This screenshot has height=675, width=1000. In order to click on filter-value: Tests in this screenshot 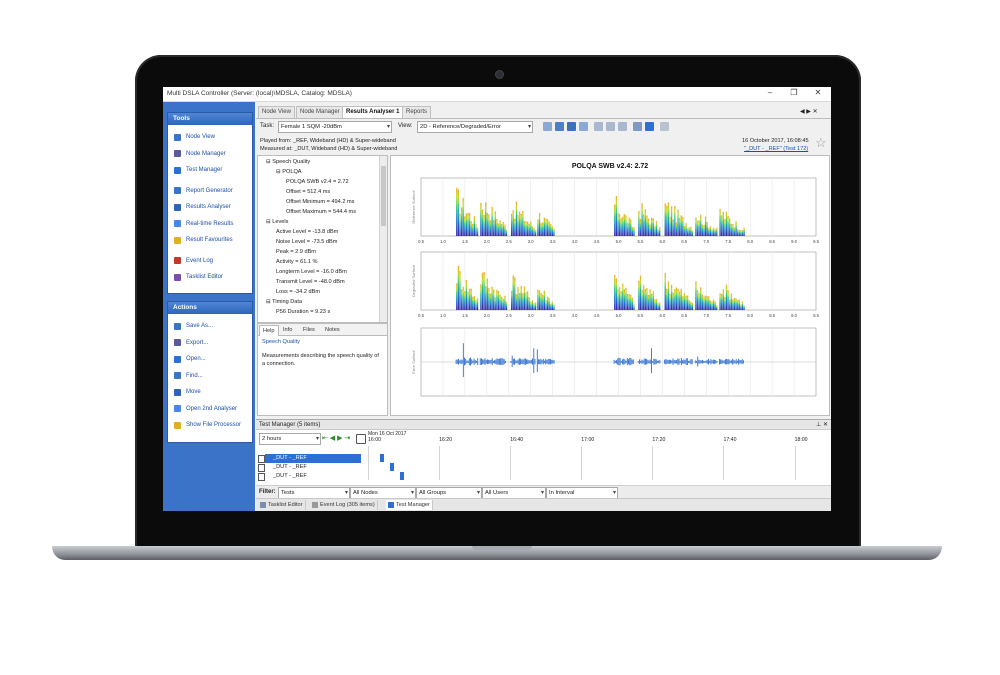, I will do `click(288, 493)`.